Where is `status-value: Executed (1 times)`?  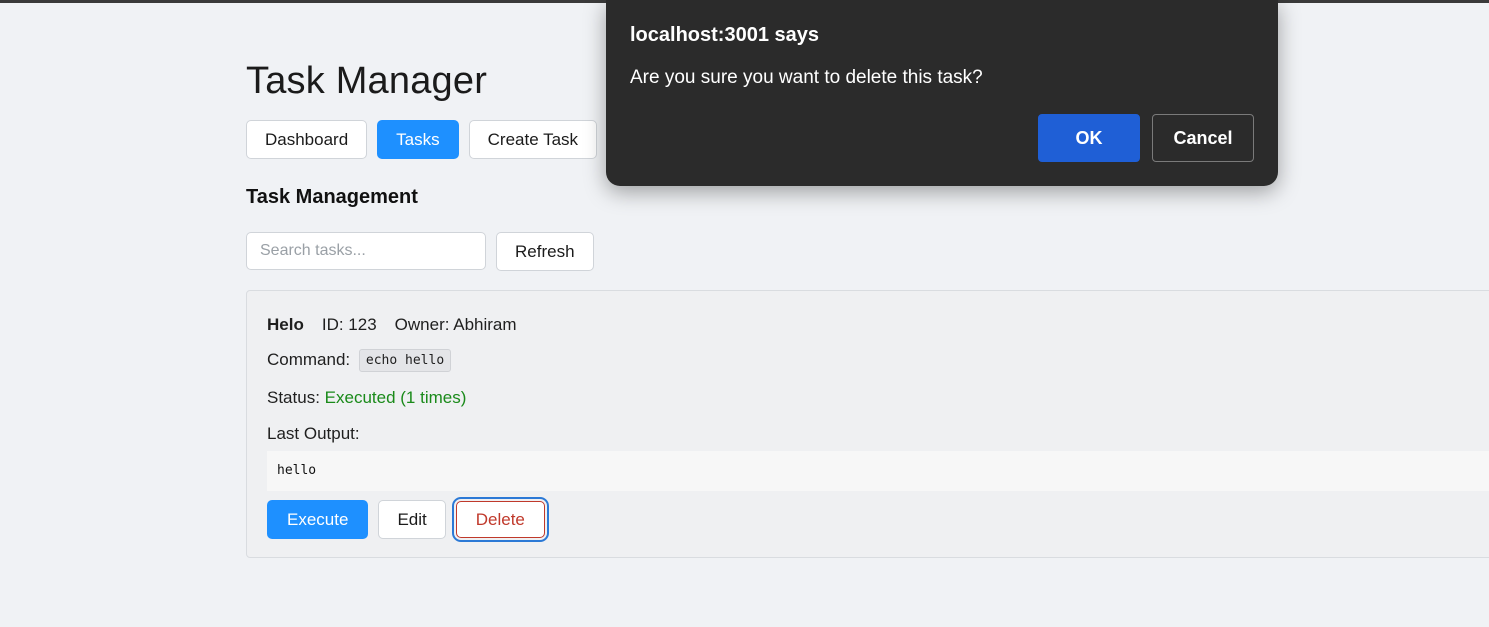 status-value: Executed (1 times) is located at coordinates (395, 397).